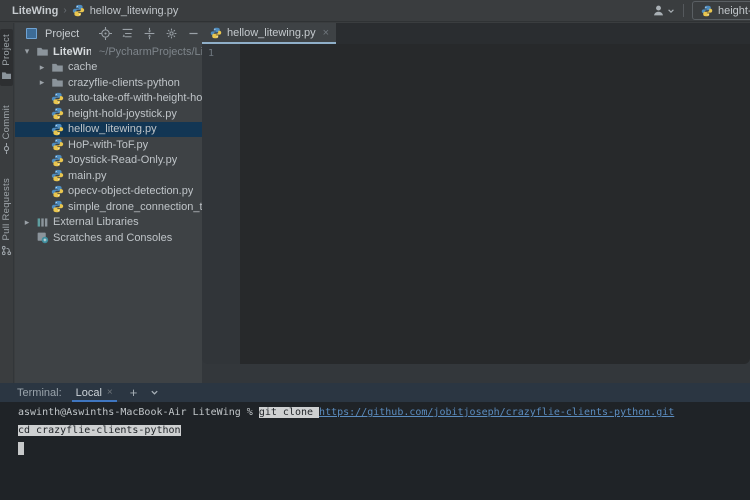 This screenshot has width=750, height=500. Describe the element at coordinates (6, 217) in the screenshot. I see `stripe-pull-requests-button: Pull Requests` at that location.